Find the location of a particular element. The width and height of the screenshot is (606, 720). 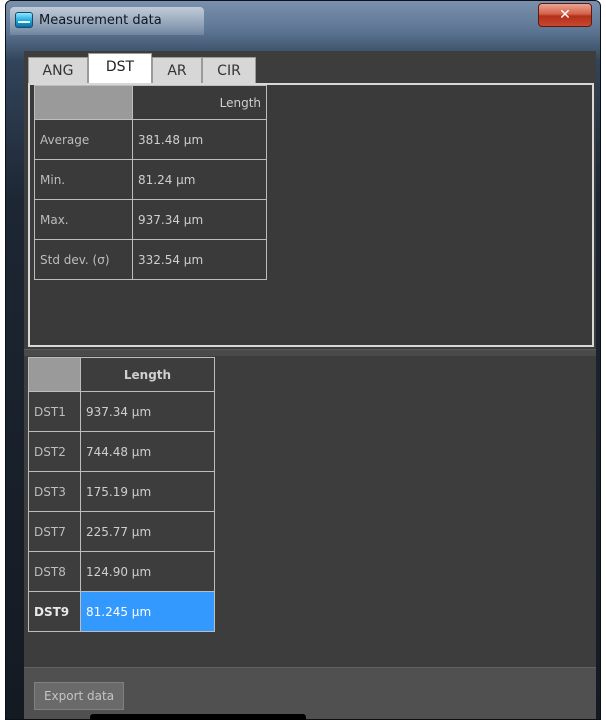

table-row: DST3 175.19 µm is located at coordinates (121, 491).